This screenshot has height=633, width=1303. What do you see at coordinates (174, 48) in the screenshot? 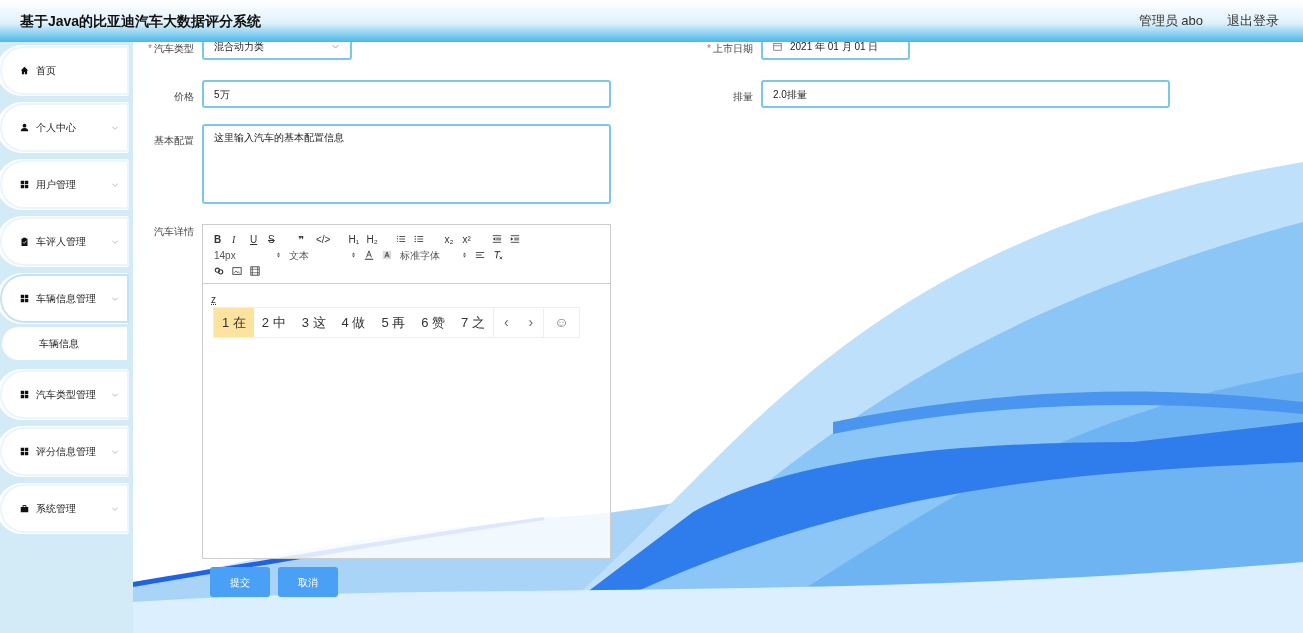
I see `field-label: 汽车类型` at bounding box center [174, 48].